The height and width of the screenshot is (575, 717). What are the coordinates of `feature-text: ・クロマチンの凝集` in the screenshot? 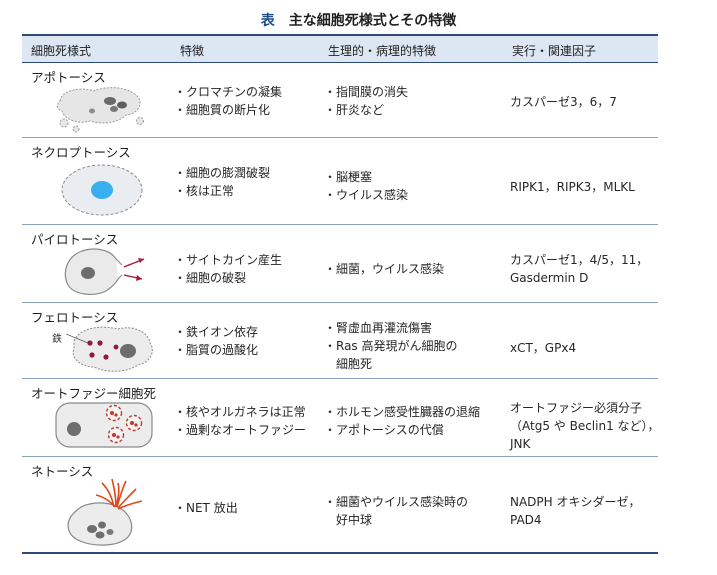 It's located at (228, 92).